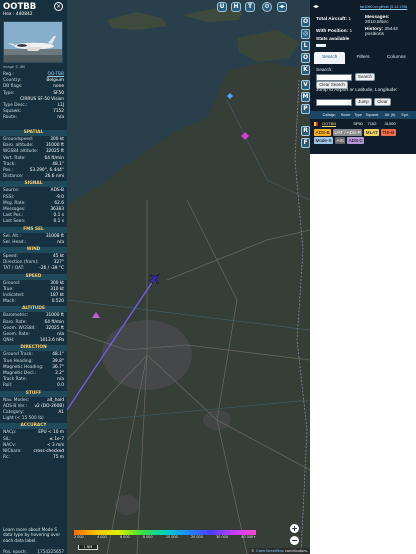  I want to click on table-row: OOTBB SF50 7152 31000, so click(363, 123).